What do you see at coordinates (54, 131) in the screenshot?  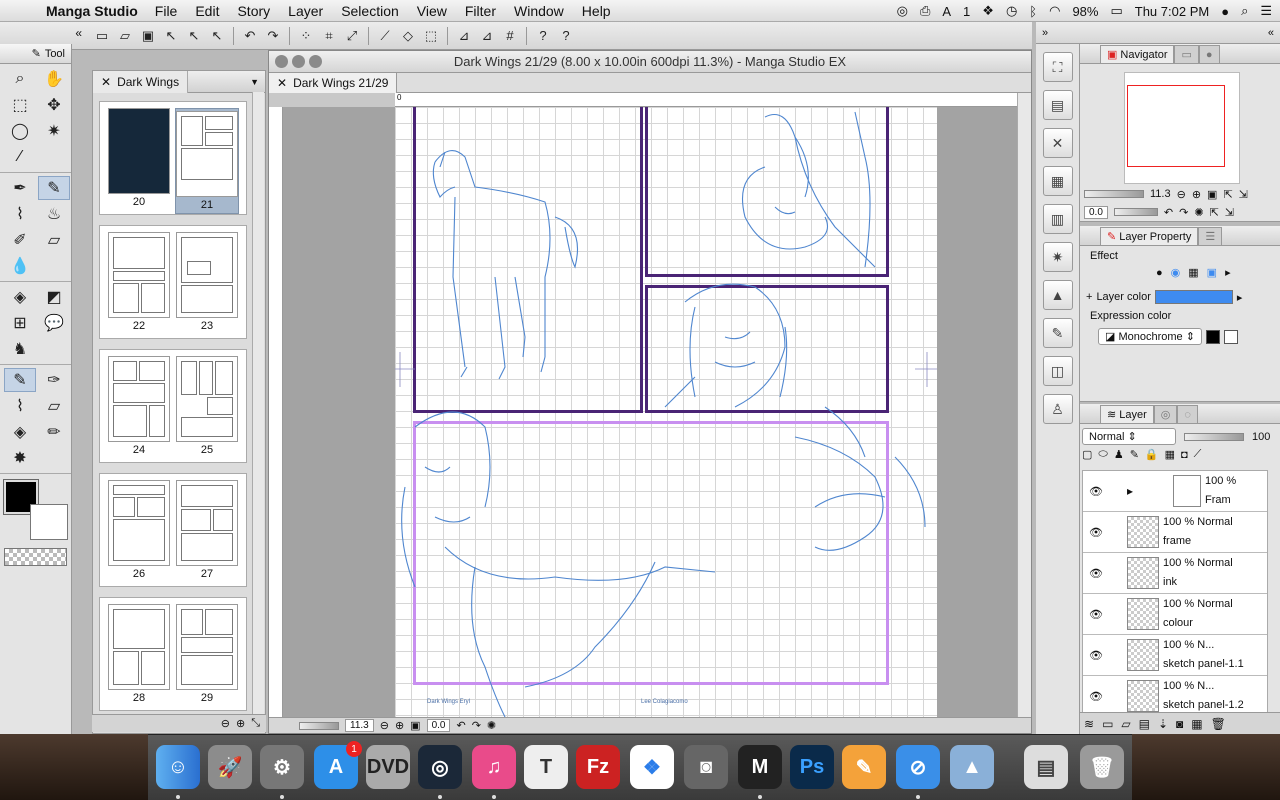 I see `magic-wand-tool-icon: ✷` at bounding box center [54, 131].